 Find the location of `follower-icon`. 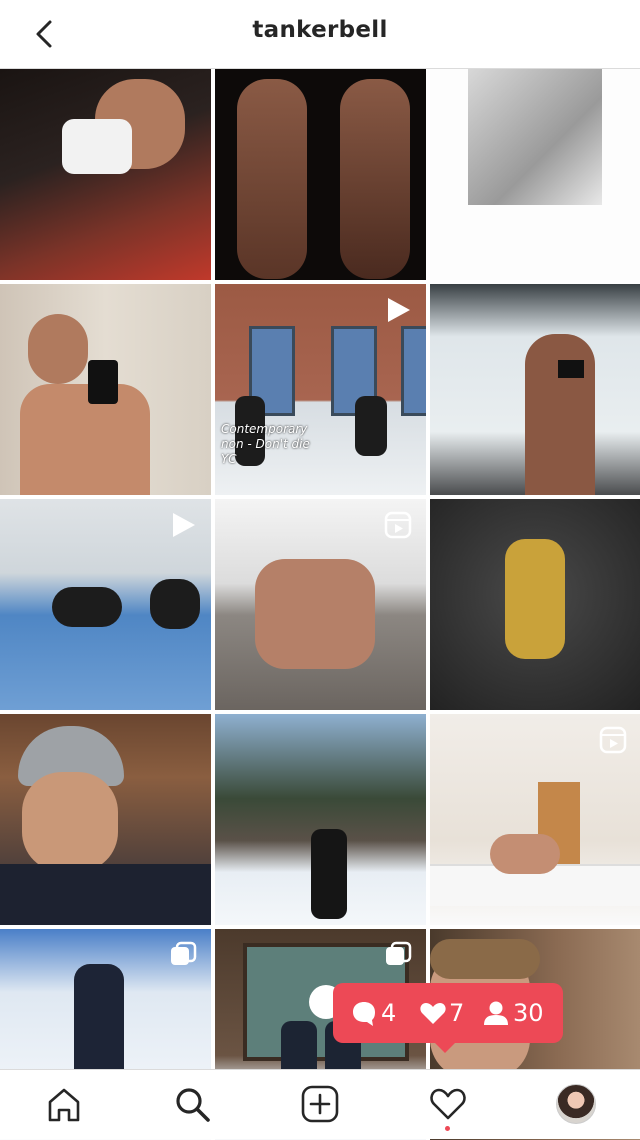

follower-icon is located at coordinates (496, 1013).